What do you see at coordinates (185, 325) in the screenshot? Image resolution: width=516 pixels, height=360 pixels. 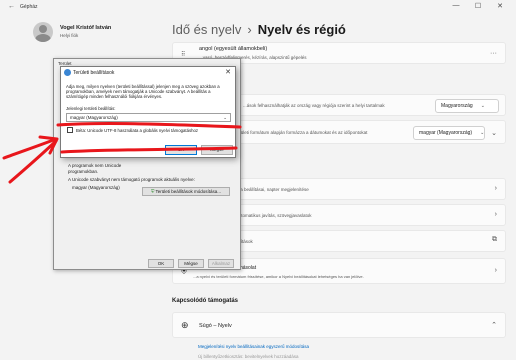 I see `help-globe-icon: ⊕` at bounding box center [185, 325].